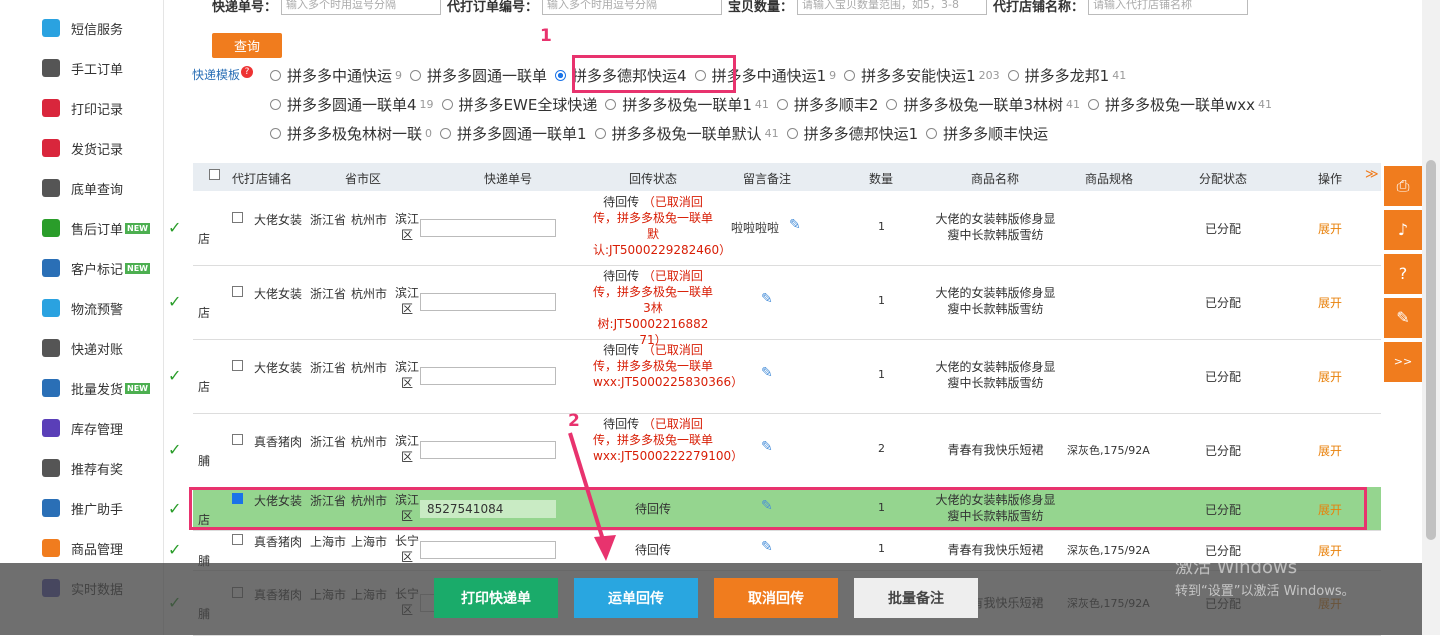  I want to click on scrollbar, so click(1431, 317).